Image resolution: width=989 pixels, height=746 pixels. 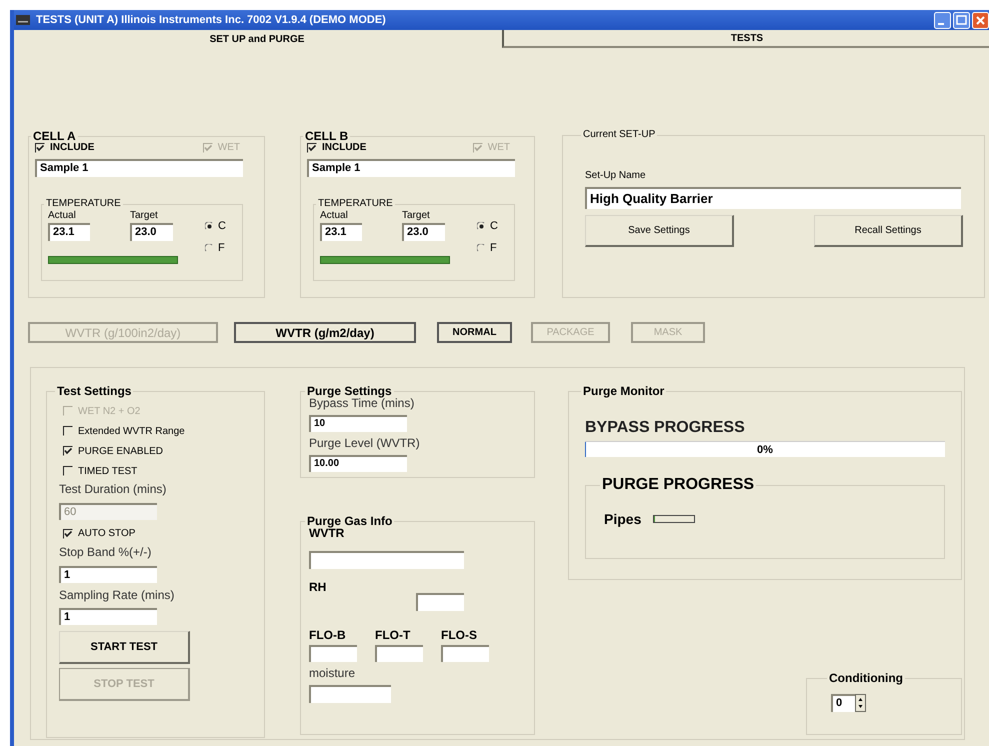 I want to click on progress-reading: 0%, so click(x=765, y=450).